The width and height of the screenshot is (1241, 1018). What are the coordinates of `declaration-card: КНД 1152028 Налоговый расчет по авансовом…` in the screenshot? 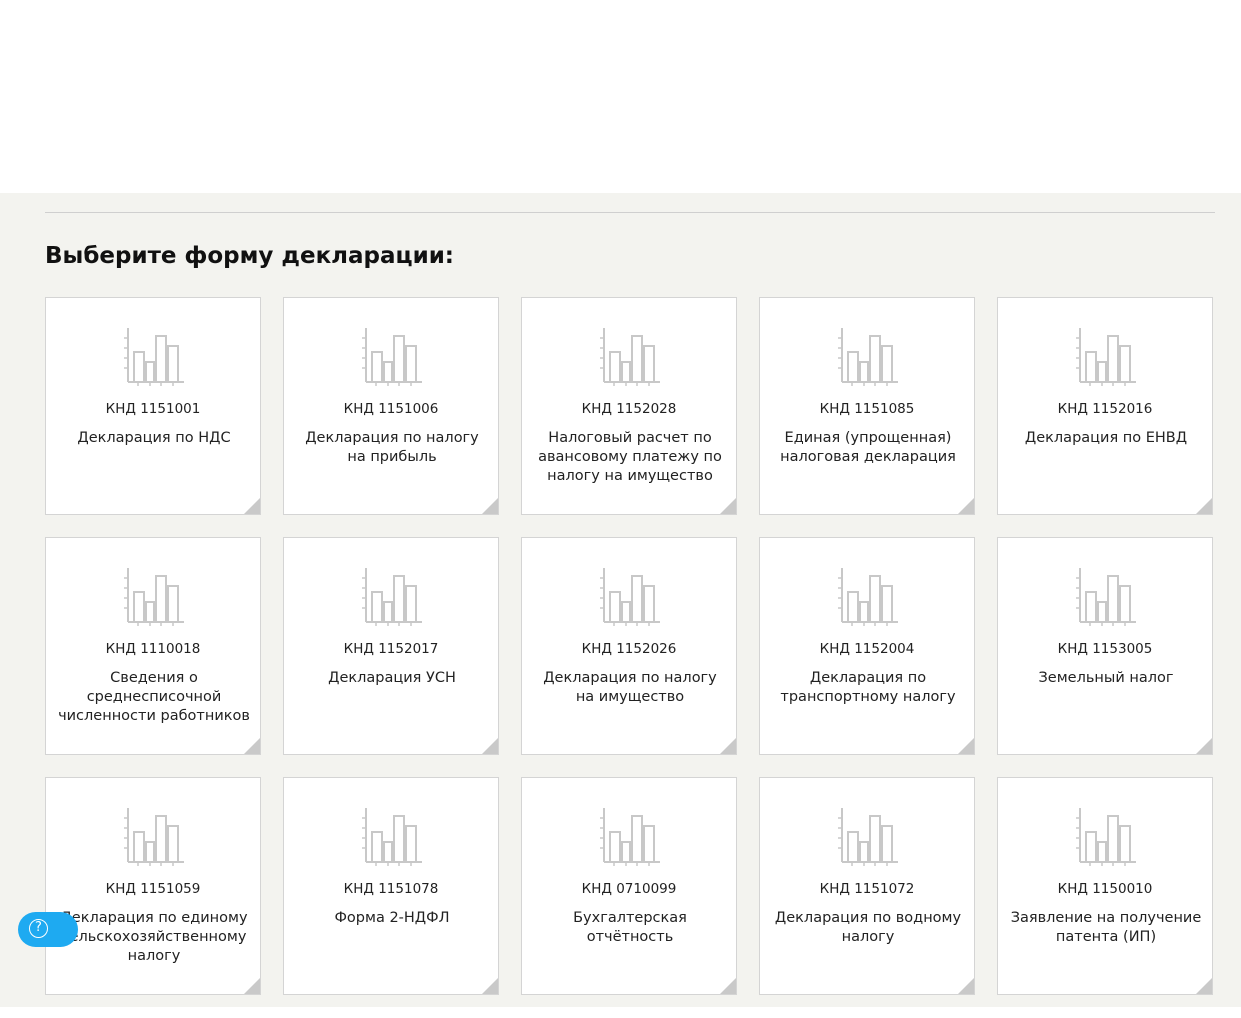 It's located at (629, 406).